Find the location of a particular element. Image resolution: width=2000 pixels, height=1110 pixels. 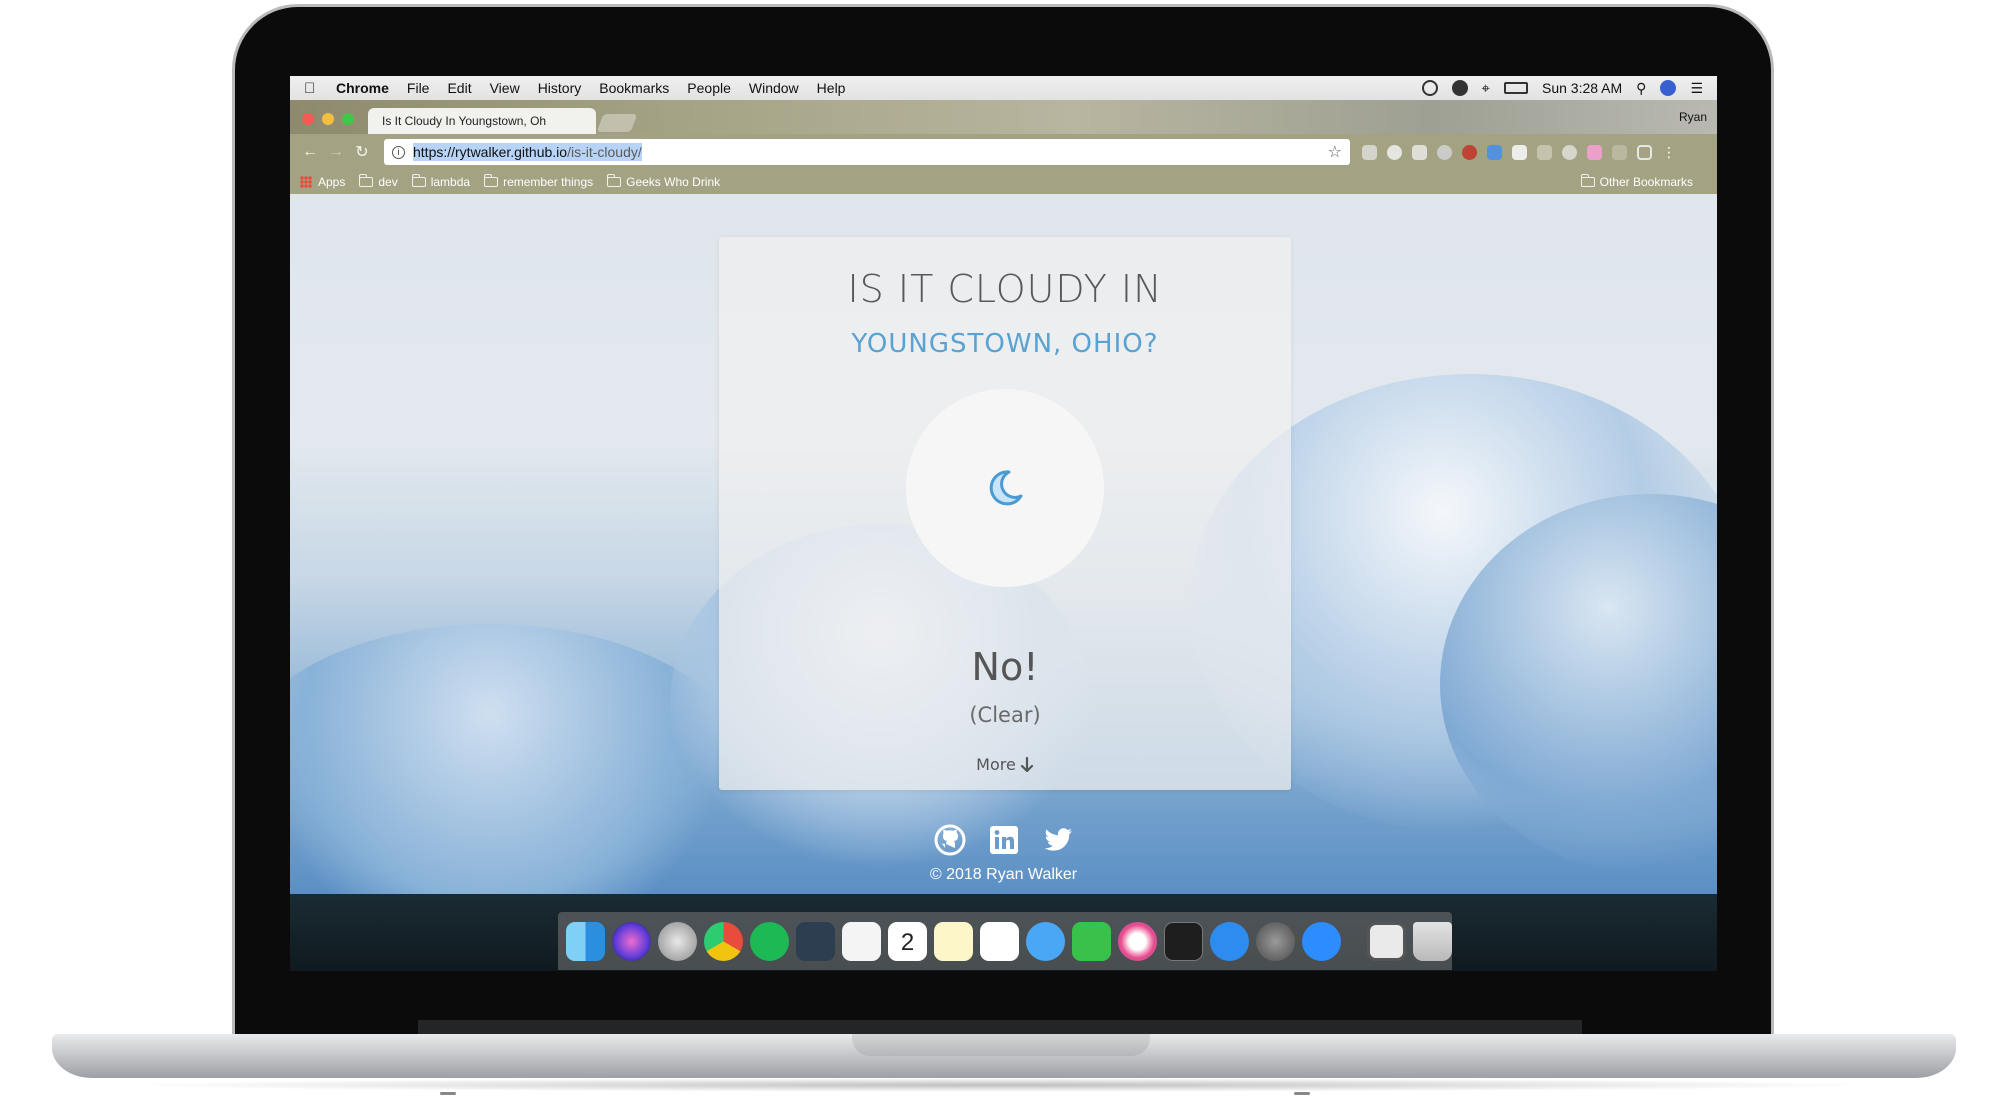

finder-icon is located at coordinates (585, 941).